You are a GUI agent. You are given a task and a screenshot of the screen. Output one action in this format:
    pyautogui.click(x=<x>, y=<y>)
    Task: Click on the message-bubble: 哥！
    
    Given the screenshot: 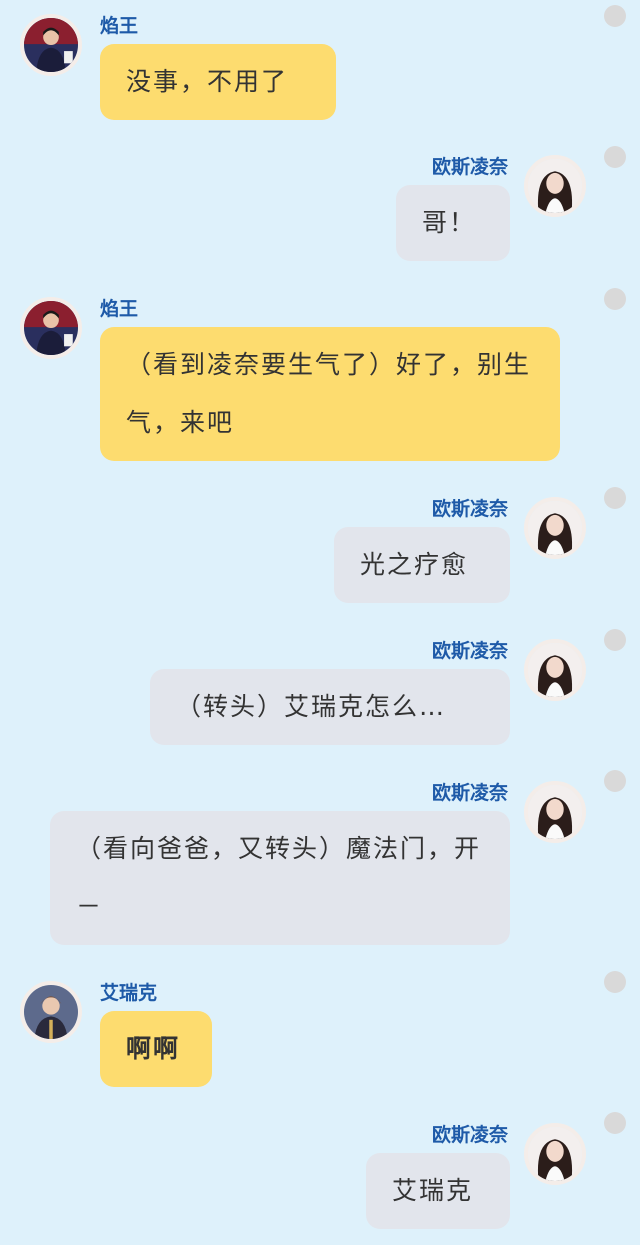 What is the action you would take?
    pyautogui.click(x=453, y=223)
    